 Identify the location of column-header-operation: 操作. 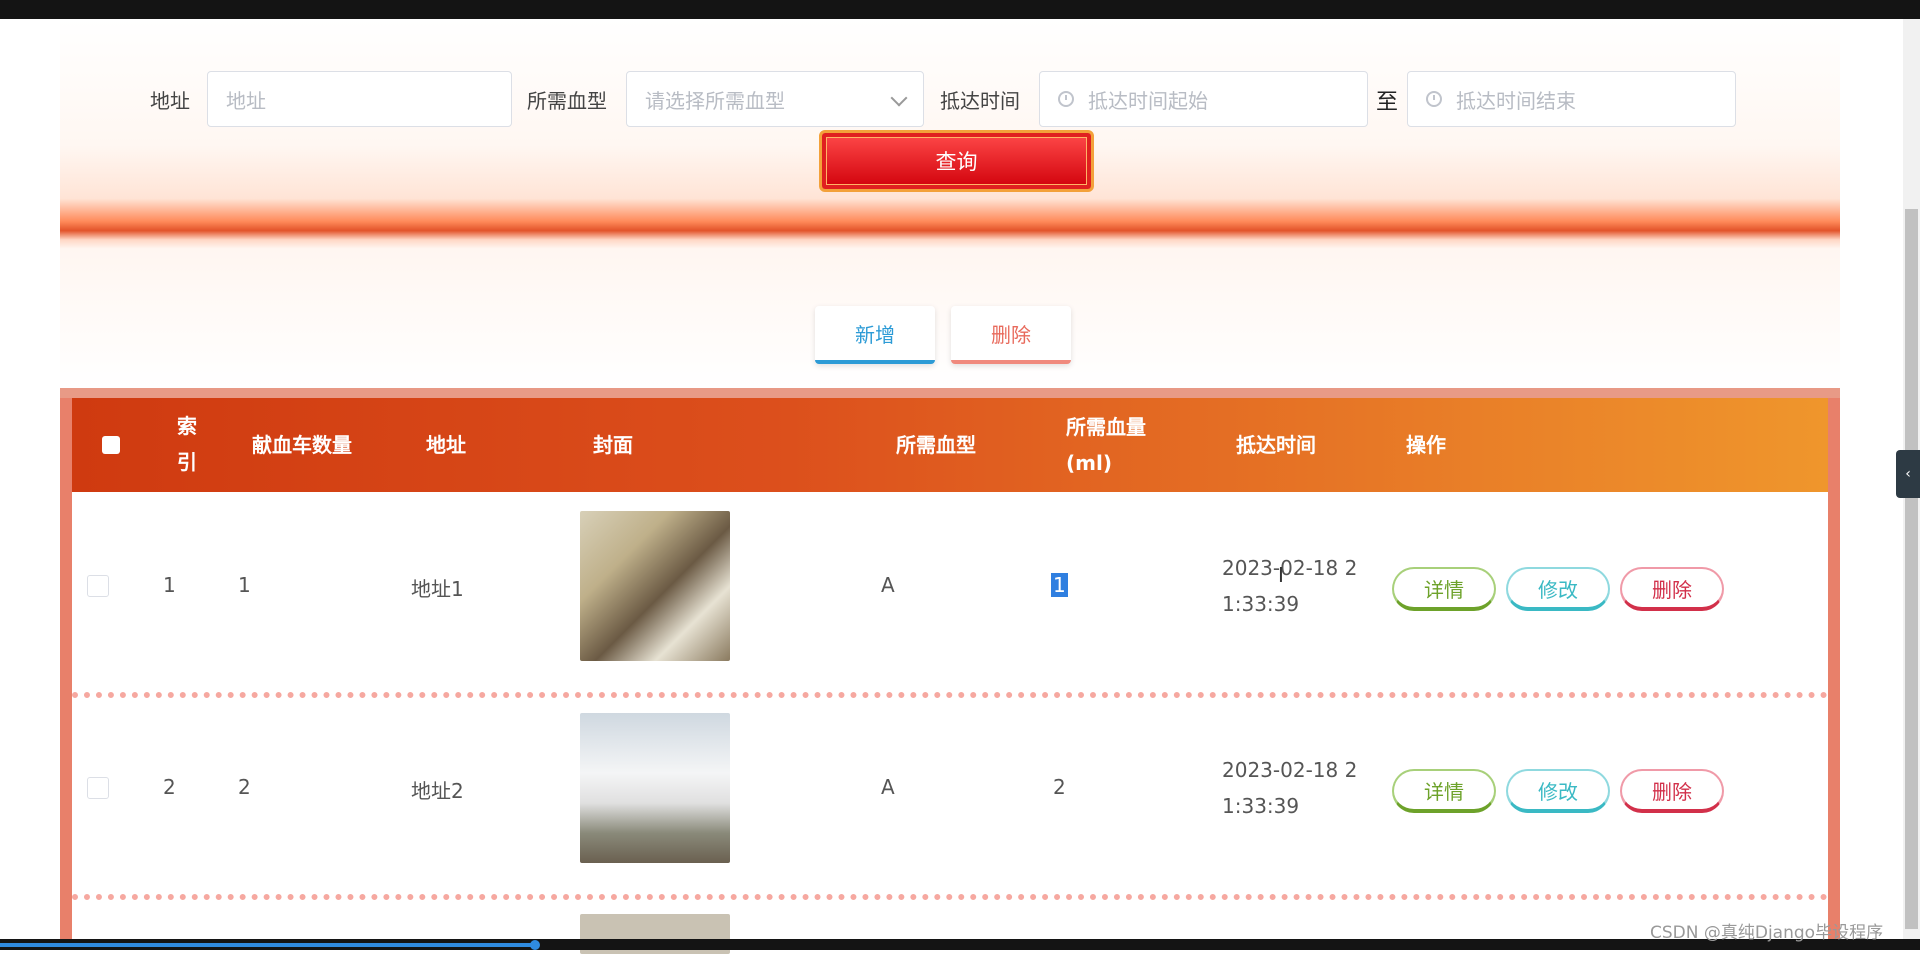
(1426, 445).